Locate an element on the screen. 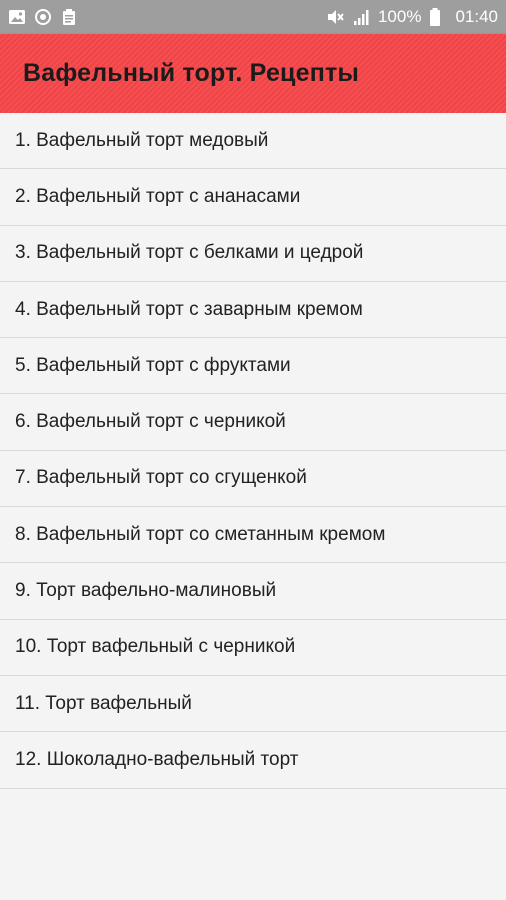  recipe-list-item: 4. Вафельный торт с заварным кремом is located at coordinates (253, 310).